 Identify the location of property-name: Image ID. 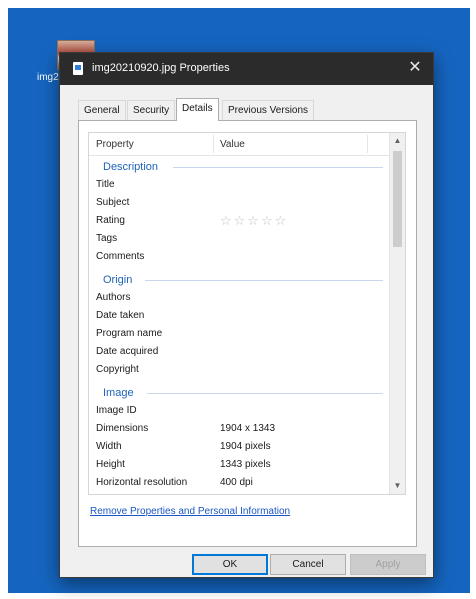
(116, 410).